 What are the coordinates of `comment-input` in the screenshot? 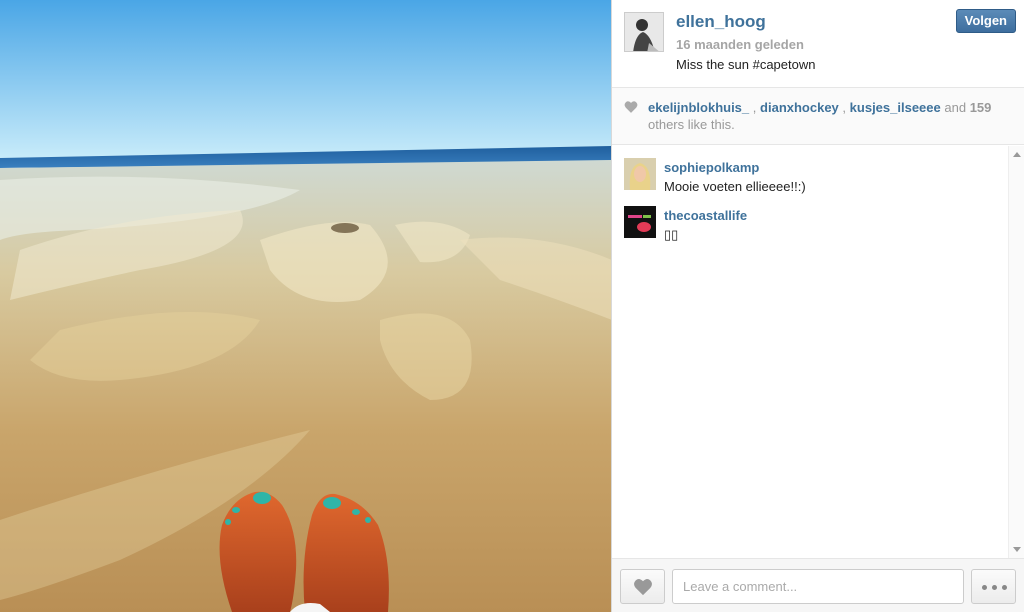 It's located at (818, 586).